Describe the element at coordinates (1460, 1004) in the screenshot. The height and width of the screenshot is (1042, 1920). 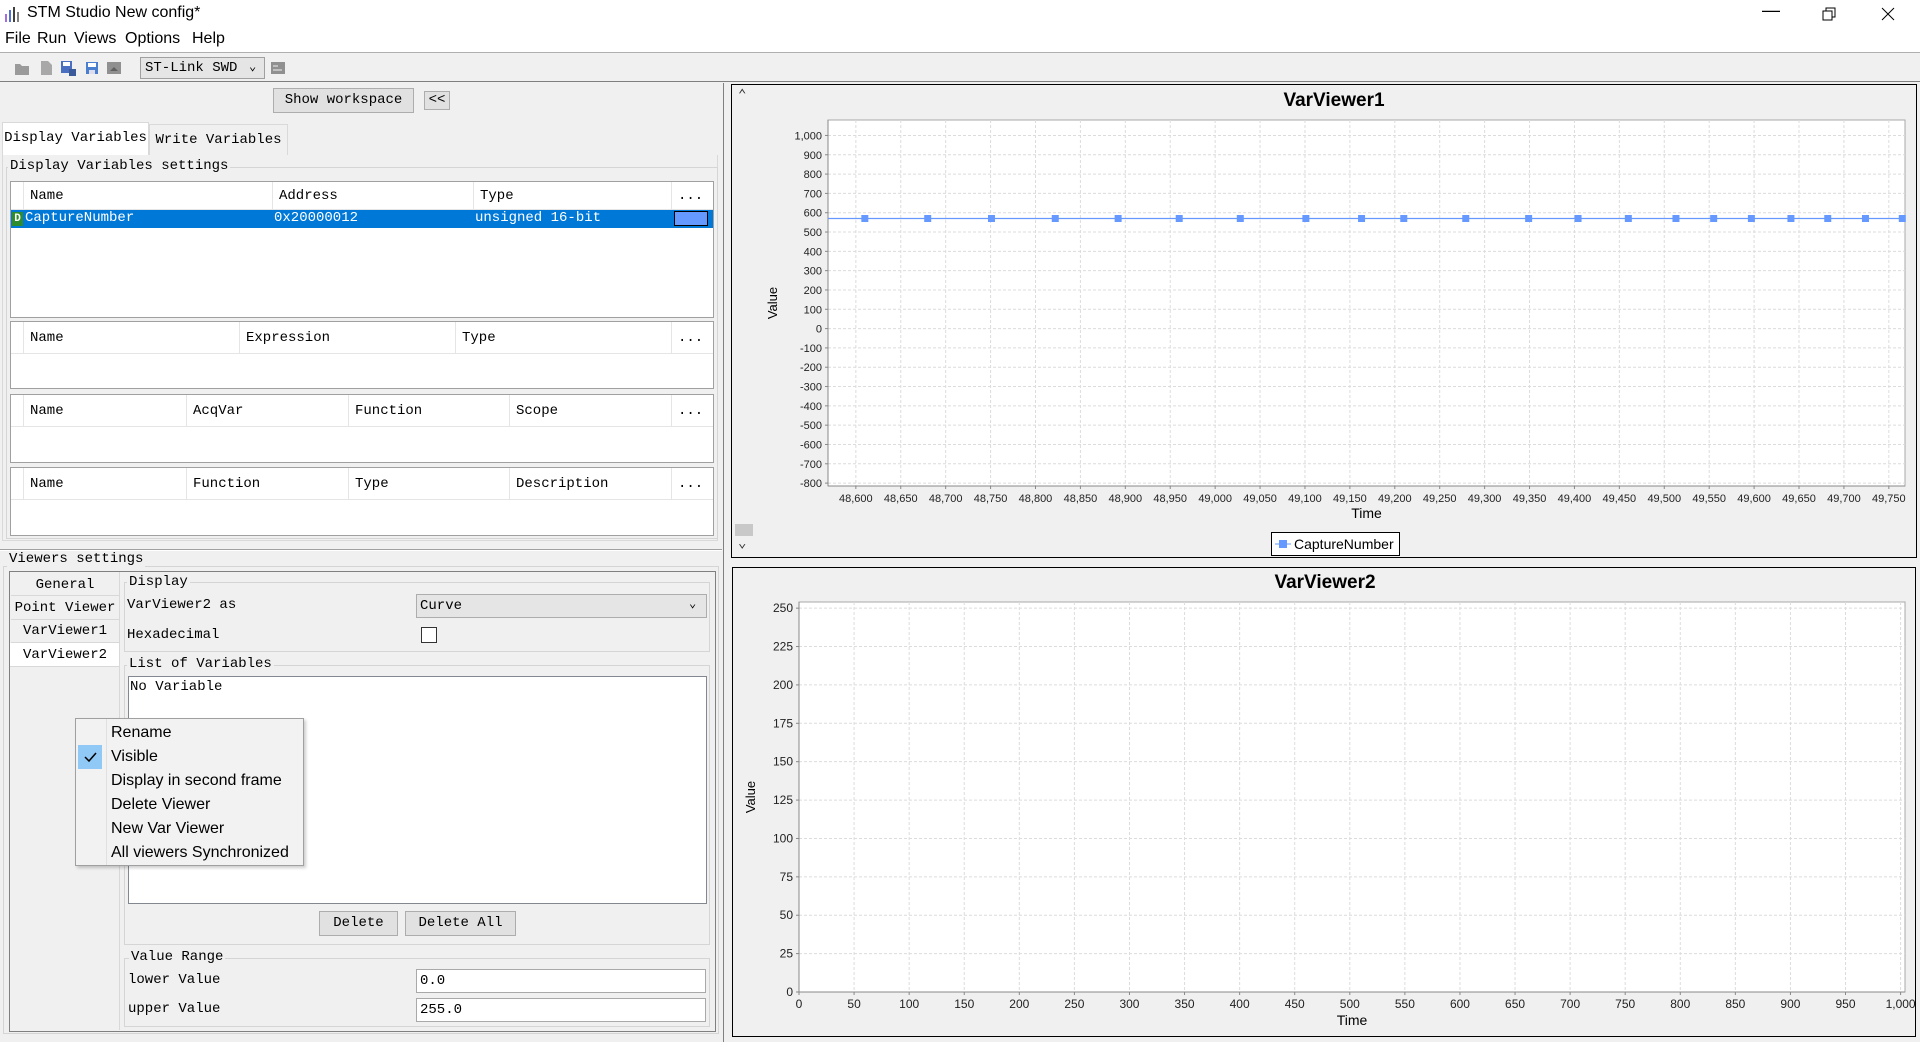
I see `x-tick-label: 600` at that location.